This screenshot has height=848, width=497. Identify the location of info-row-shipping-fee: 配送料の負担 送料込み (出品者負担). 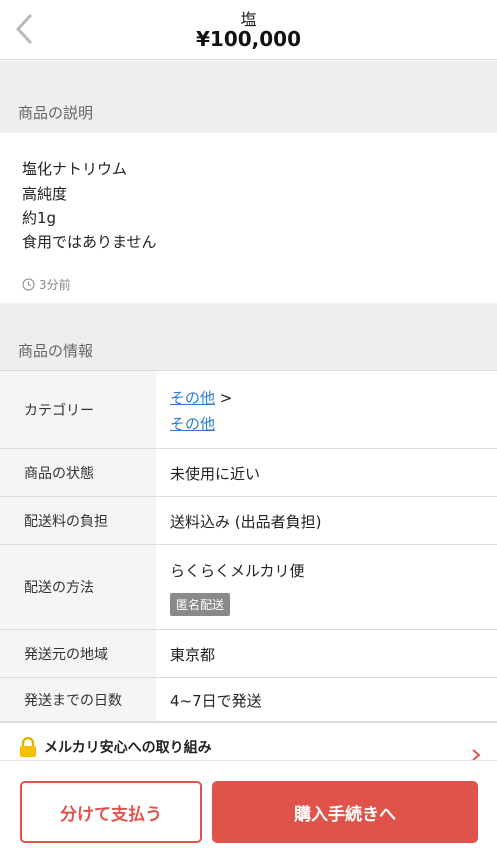
(248, 521).